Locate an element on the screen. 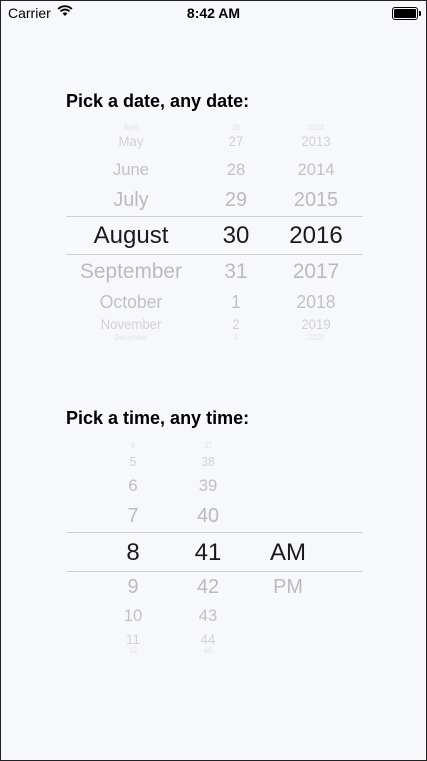 The height and width of the screenshot is (761, 427). year-option: 2012 is located at coordinates (316, 127).